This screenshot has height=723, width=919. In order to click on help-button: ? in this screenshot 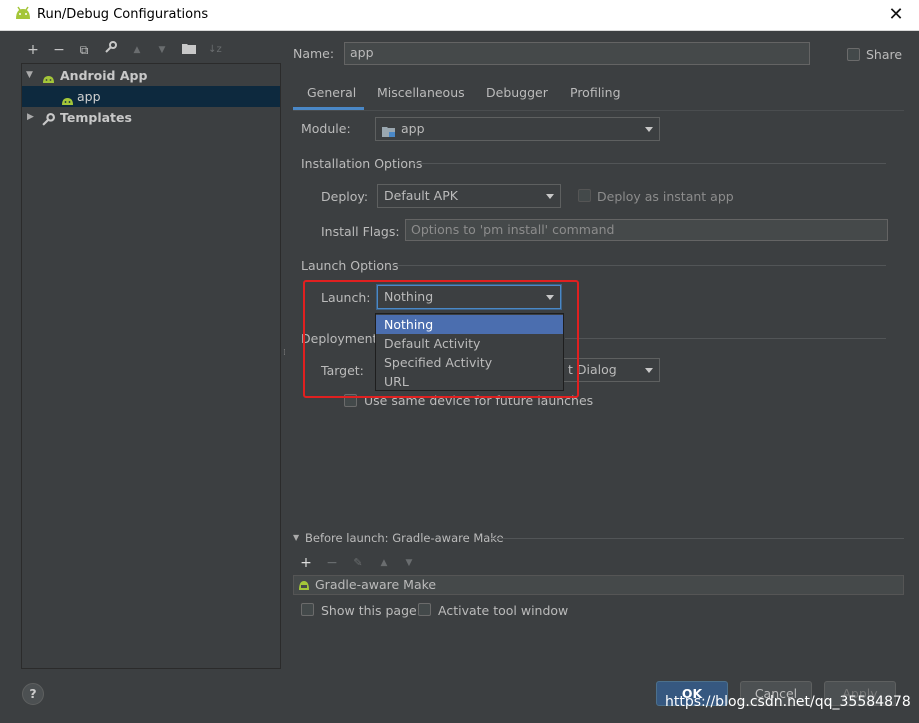, I will do `click(33, 694)`.